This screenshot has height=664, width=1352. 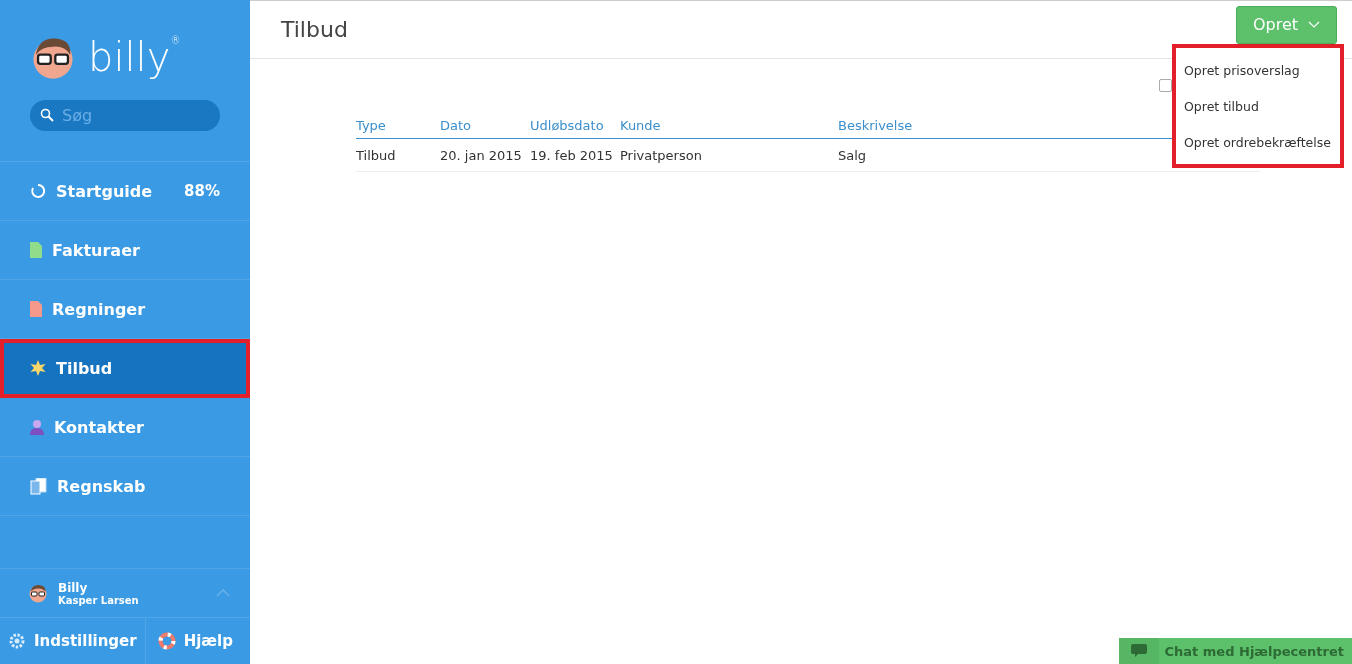 I want to click on progress-percent: 88%, so click(x=202, y=191).